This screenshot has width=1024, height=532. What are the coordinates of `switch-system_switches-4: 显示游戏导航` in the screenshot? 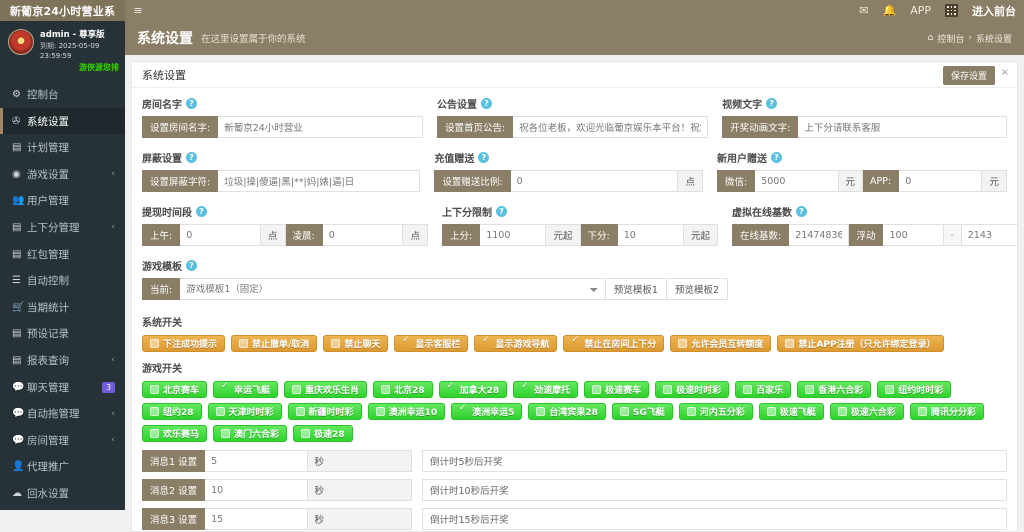 It's located at (516, 343).